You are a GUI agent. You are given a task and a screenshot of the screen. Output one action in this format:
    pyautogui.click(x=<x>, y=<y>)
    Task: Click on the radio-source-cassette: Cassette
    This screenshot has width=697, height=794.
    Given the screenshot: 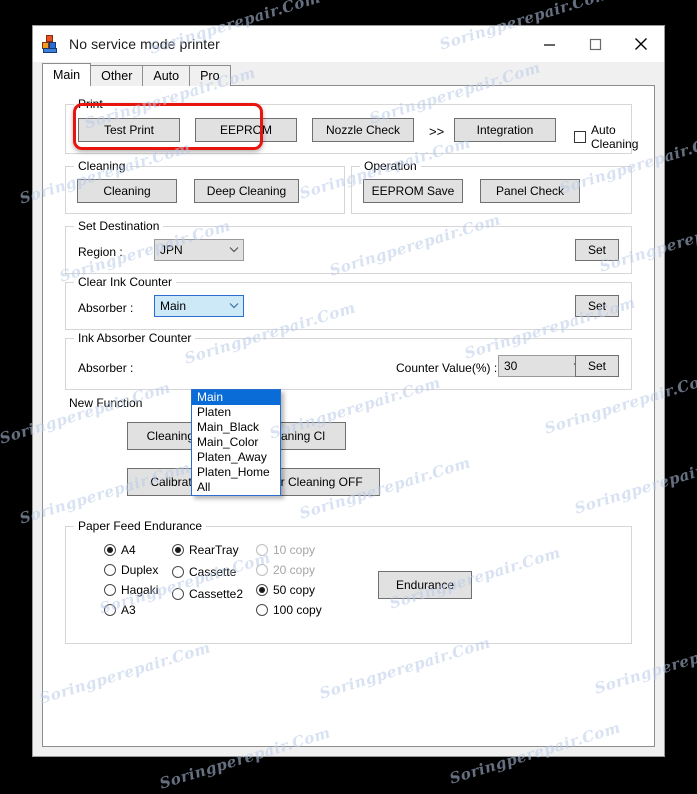 What is the action you would take?
    pyautogui.click(x=204, y=572)
    